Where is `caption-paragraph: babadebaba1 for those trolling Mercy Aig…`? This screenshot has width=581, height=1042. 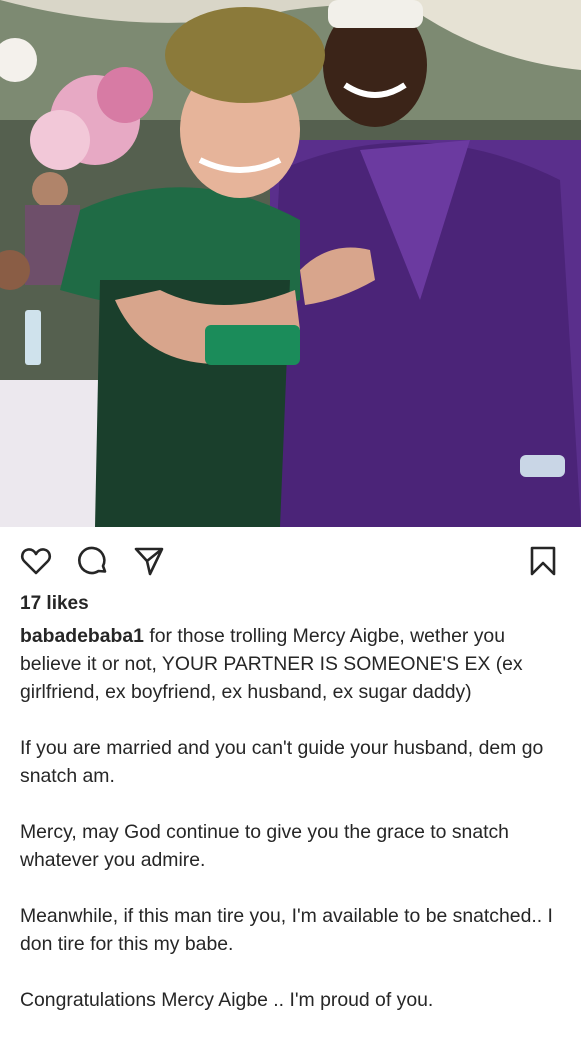 caption-paragraph: babadebaba1 for those trolling Mercy Aig… is located at coordinates (292, 664).